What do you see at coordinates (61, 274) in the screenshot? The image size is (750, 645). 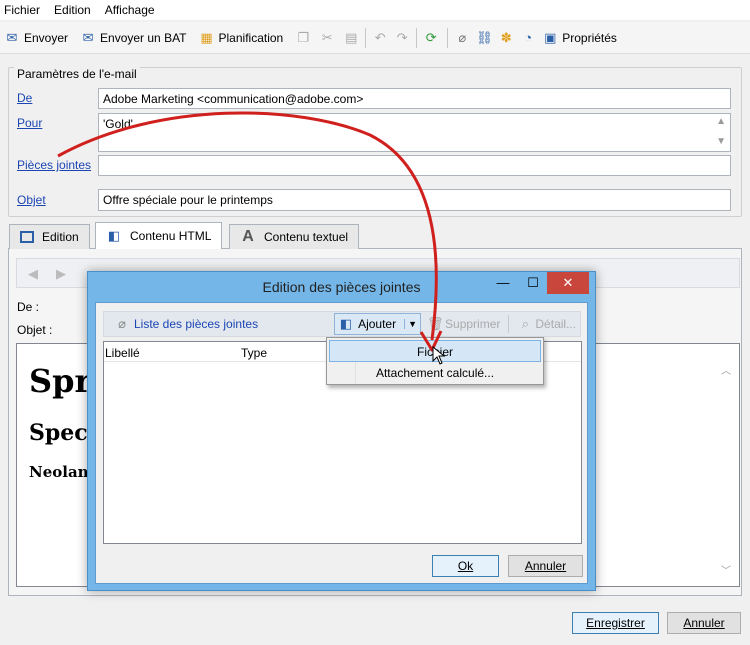 I see `forward-arrow-icon: ▶` at bounding box center [61, 274].